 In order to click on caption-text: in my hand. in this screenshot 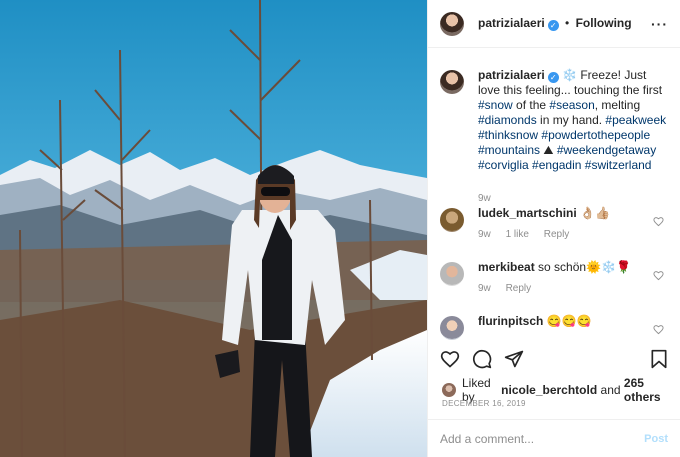, I will do `click(571, 120)`.